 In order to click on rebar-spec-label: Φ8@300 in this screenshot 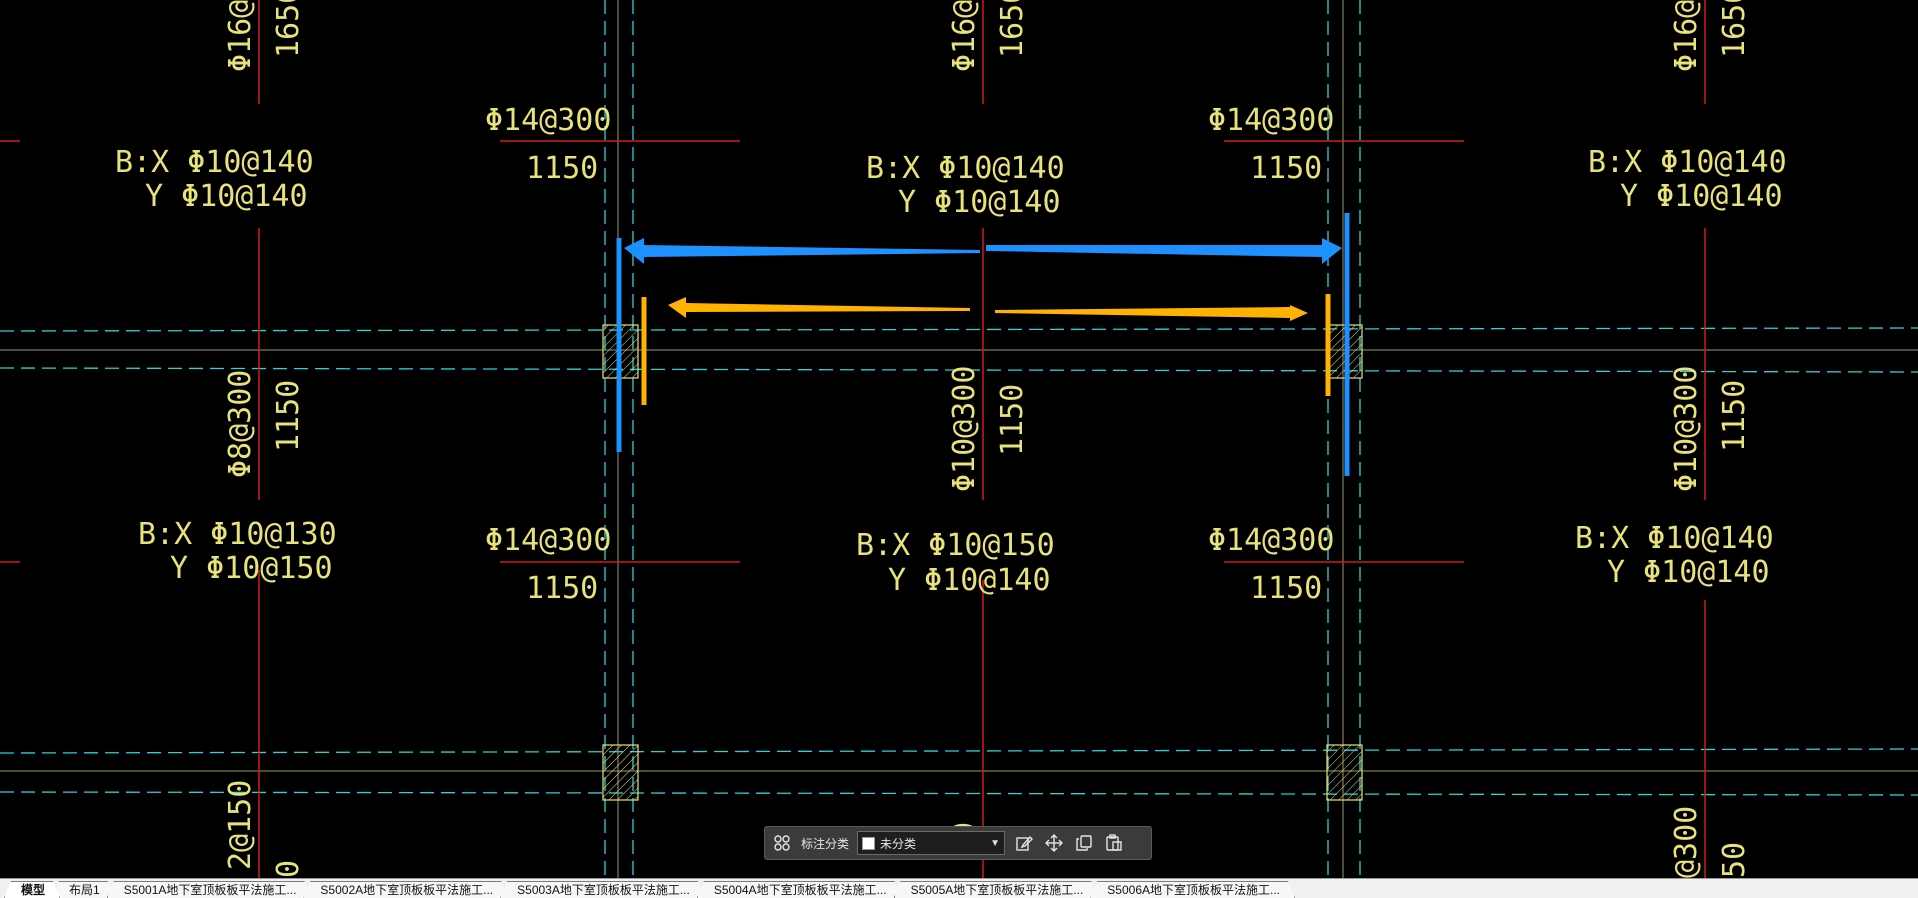, I will do `click(240, 424)`.